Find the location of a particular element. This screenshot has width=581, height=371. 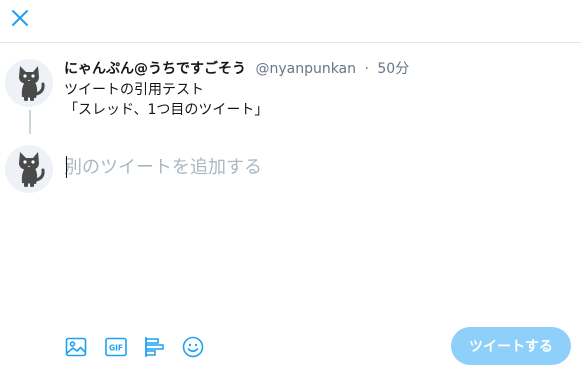

text-caret is located at coordinates (66, 167).